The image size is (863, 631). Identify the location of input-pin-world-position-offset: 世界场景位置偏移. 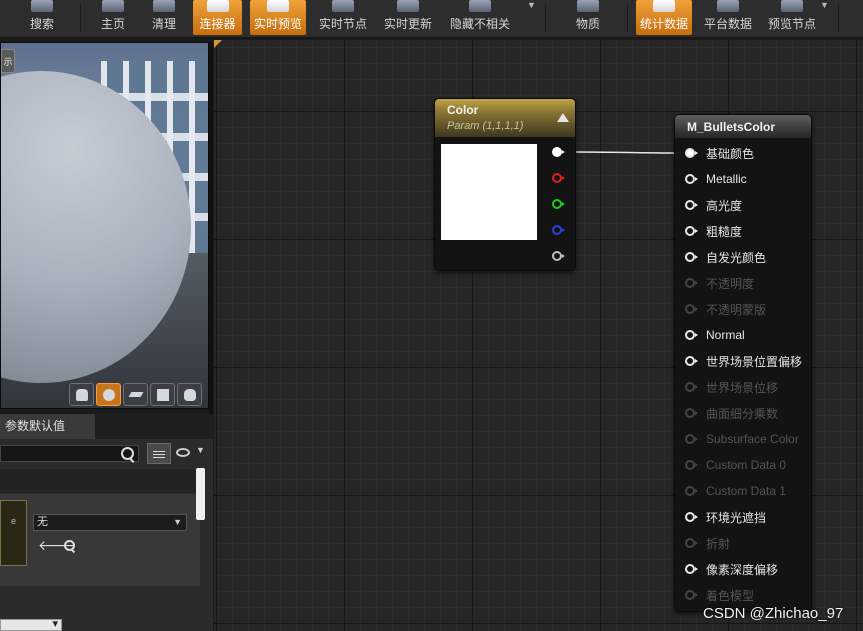
(743, 361).